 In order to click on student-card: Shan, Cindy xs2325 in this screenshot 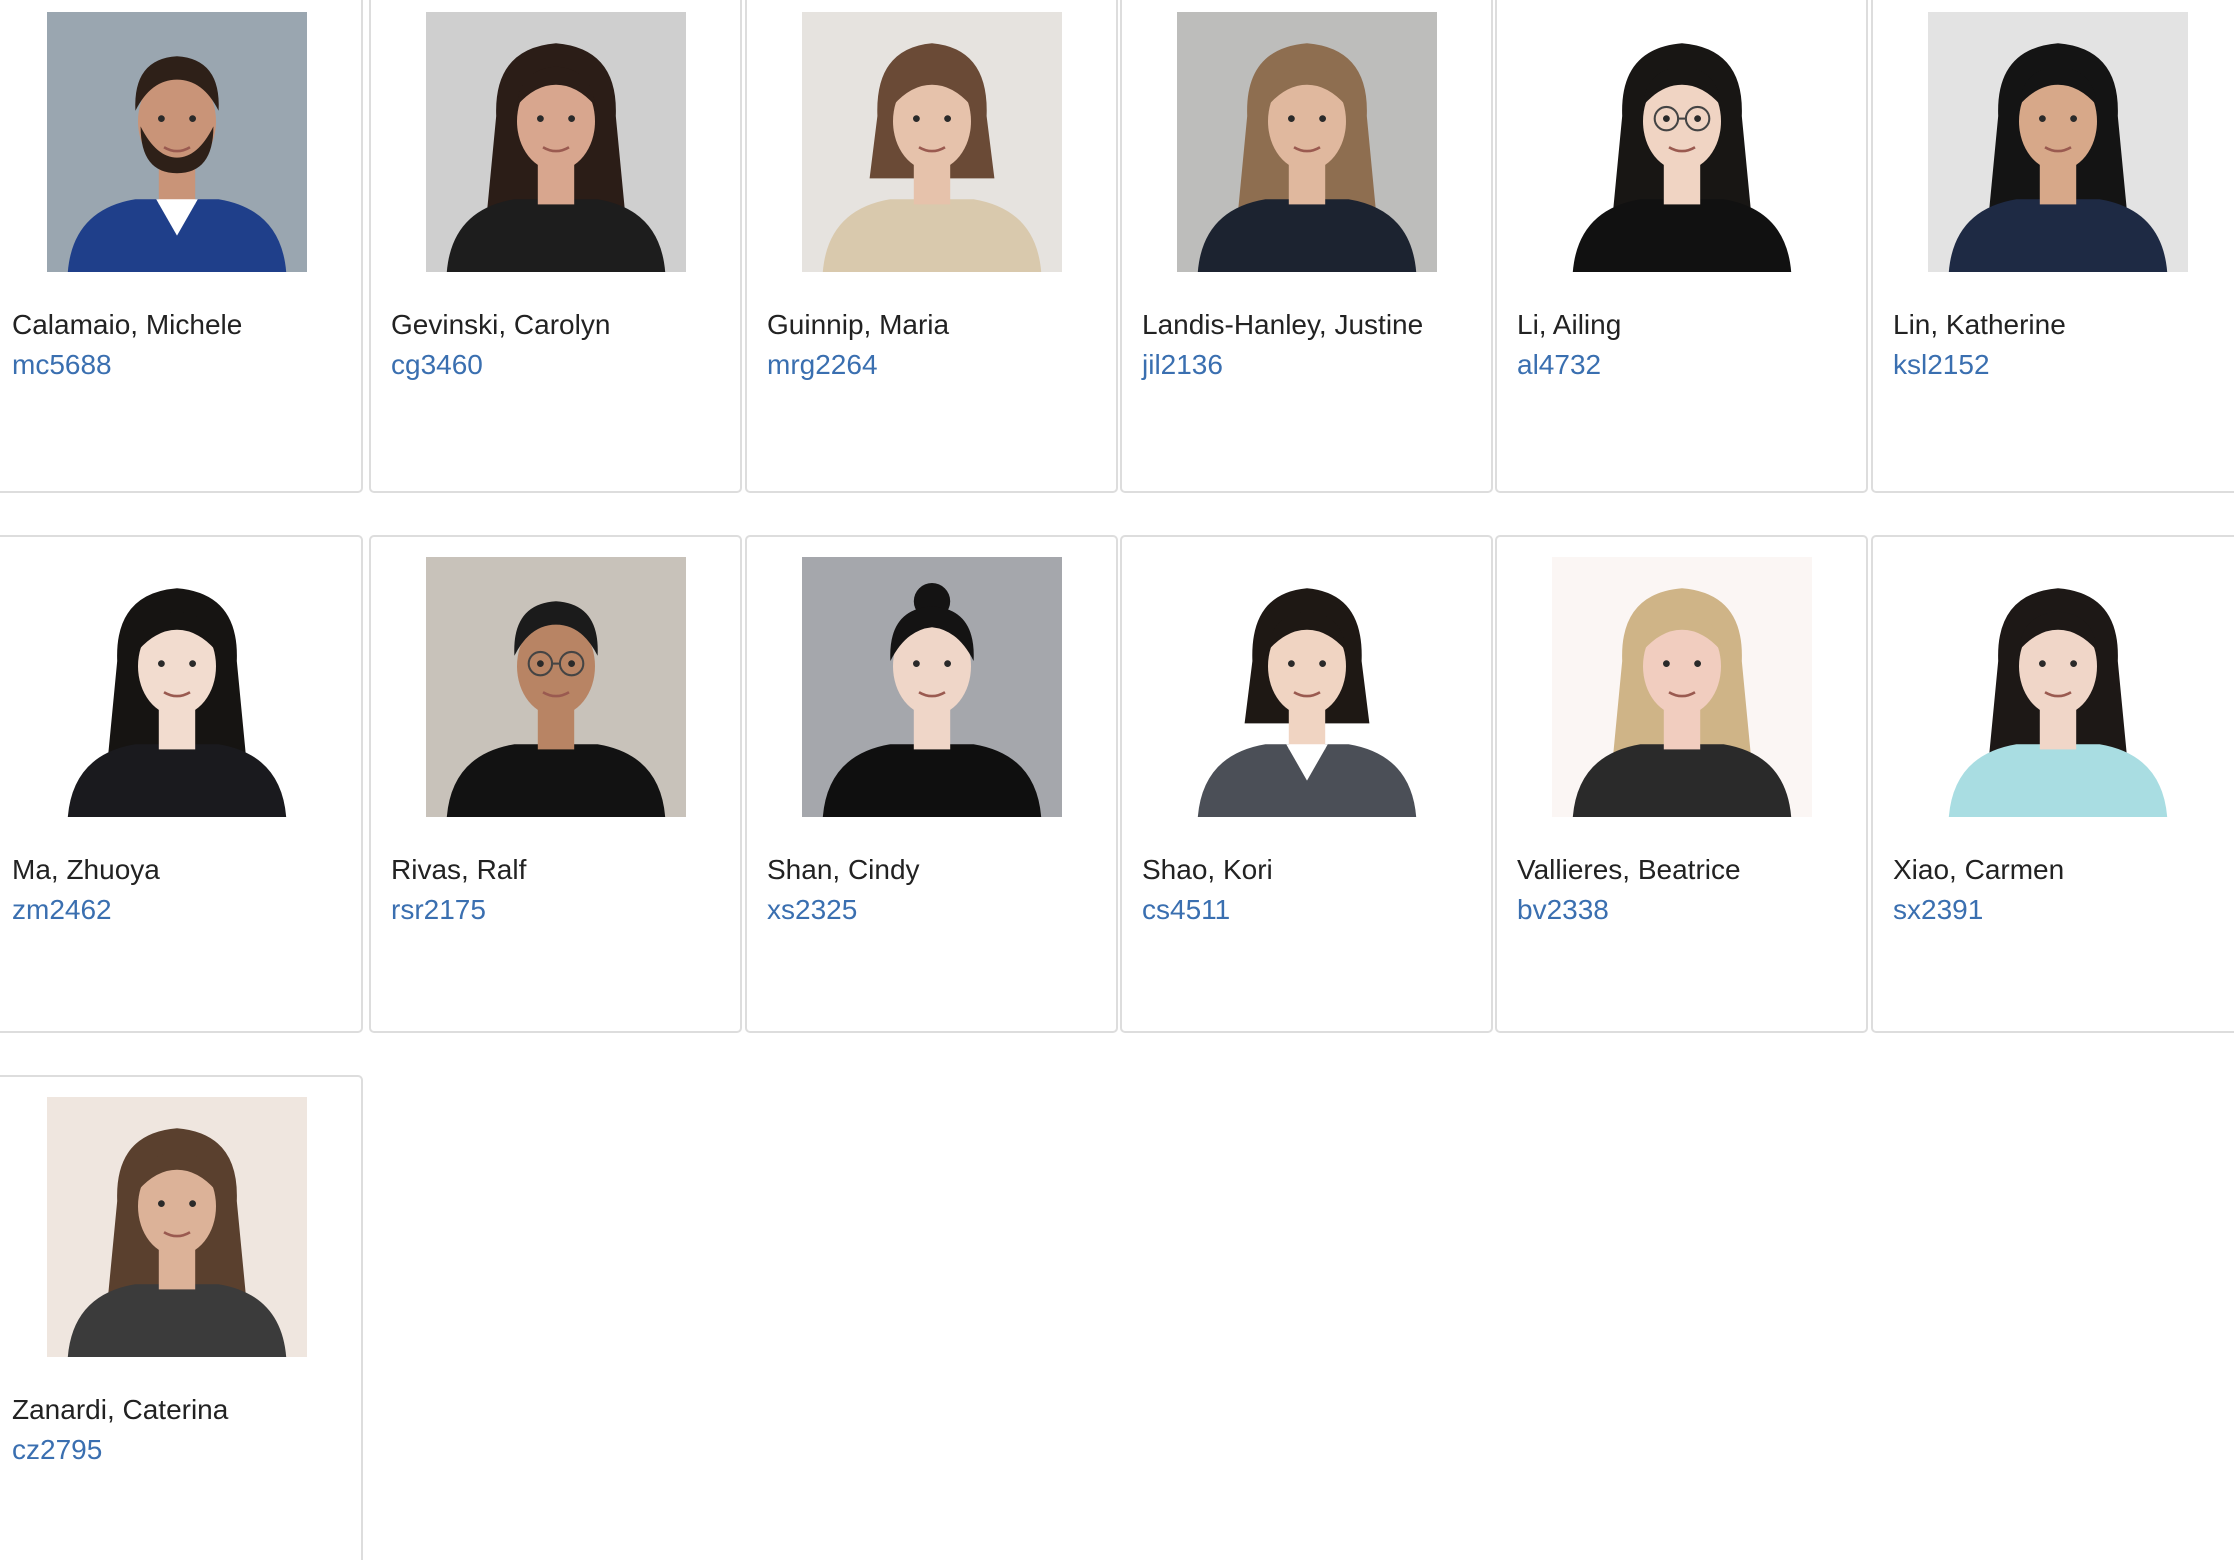, I will do `click(931, 784)`.